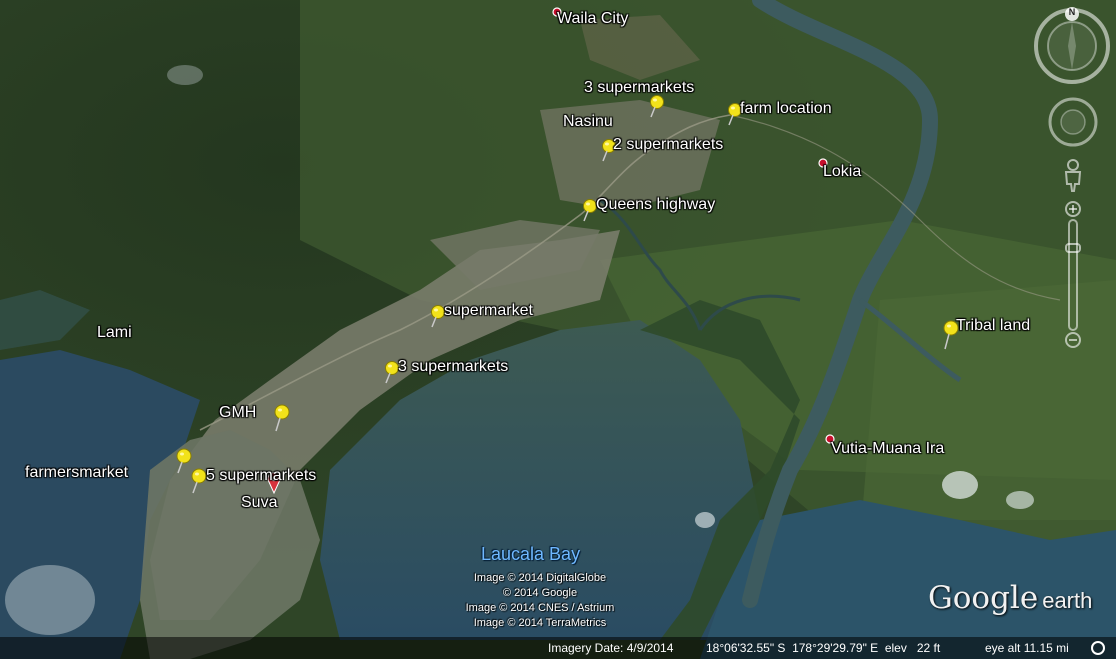  Describe the element at coordinates (1072, 46) in the screenshot. I see `compass-icon` at that location.